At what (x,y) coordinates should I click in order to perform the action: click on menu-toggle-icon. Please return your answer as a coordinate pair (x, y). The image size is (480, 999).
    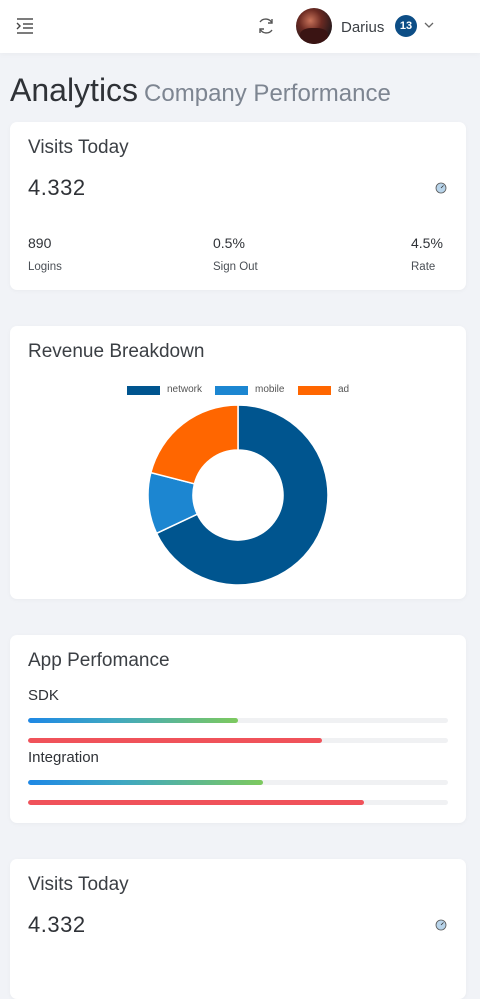
    Looking at the image, I should click on (25, 26).